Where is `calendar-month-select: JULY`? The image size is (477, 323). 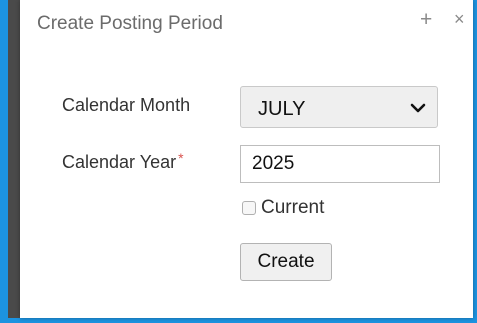
calendar-month-select: JULY is located at coordinates (339, 107).